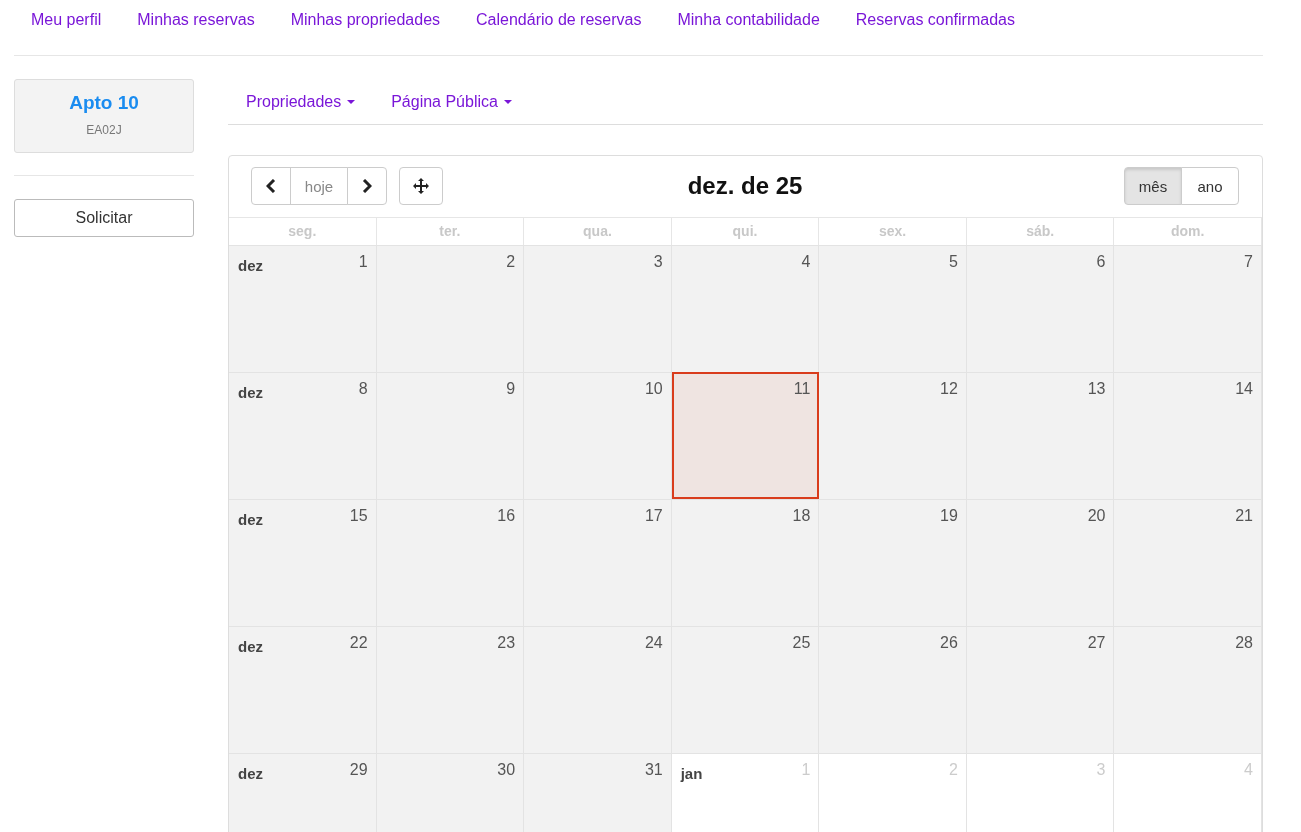 The image size is (1301, 832). I want to click on day-cell: 5, so click(893, 308).